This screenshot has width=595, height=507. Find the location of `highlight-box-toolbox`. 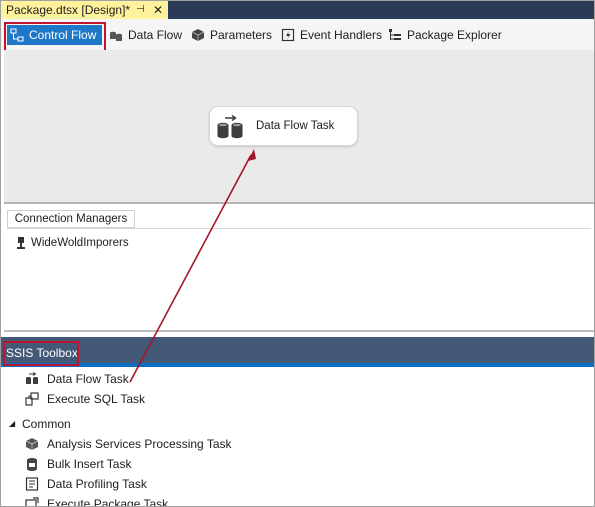

highlight-box-toolbox is located at coordinates (41, 353).